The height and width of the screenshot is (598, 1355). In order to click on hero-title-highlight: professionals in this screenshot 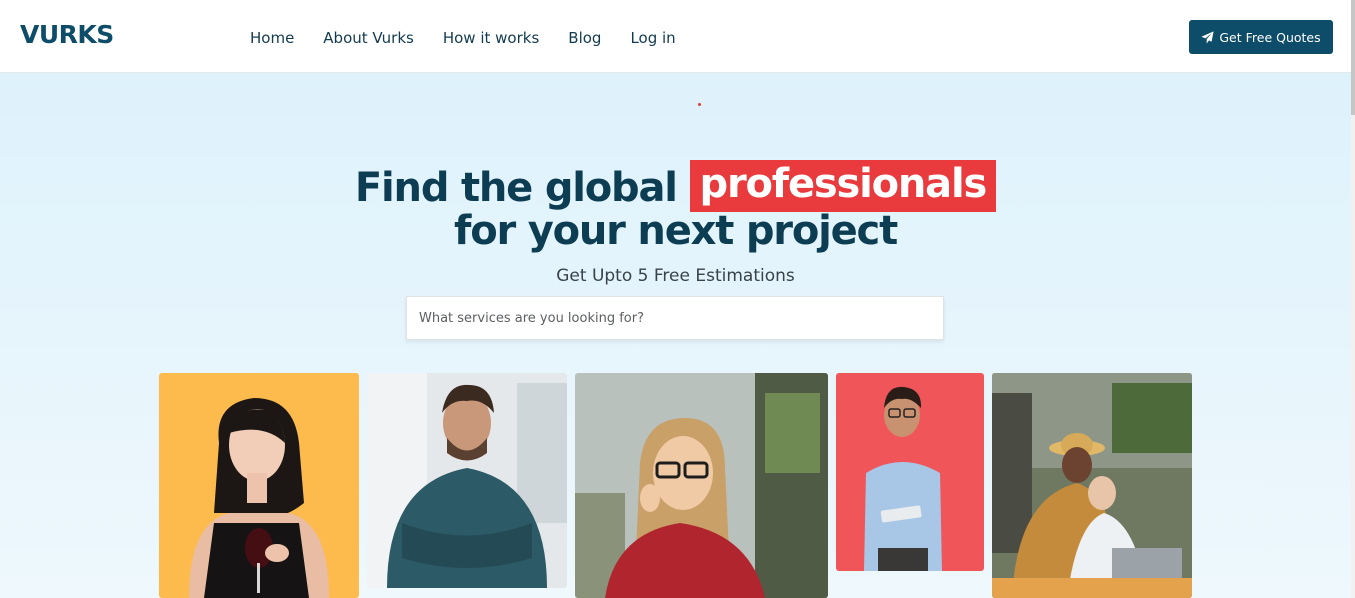, I will do `click(843, 186)`.